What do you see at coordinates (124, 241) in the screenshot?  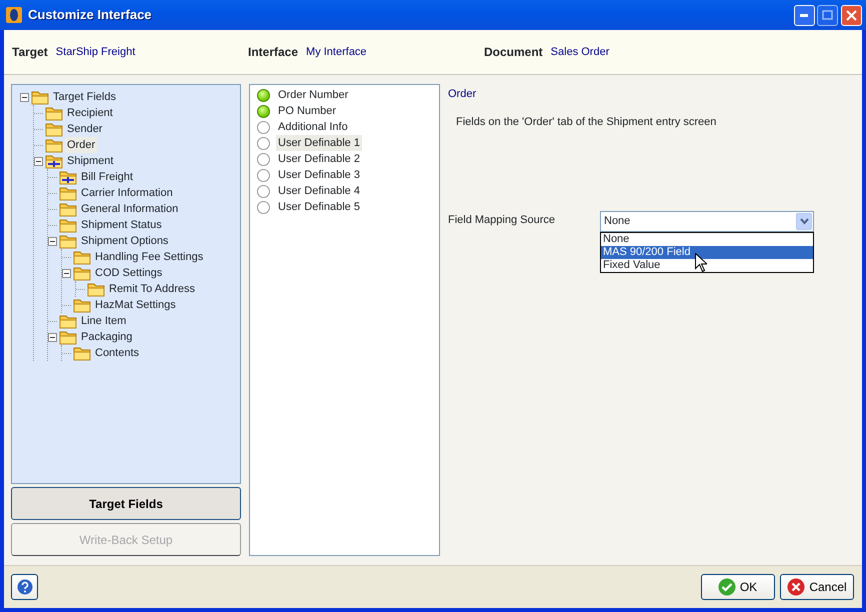 I see `tree-item: Shipment Options` at bounding box center [124, 241].